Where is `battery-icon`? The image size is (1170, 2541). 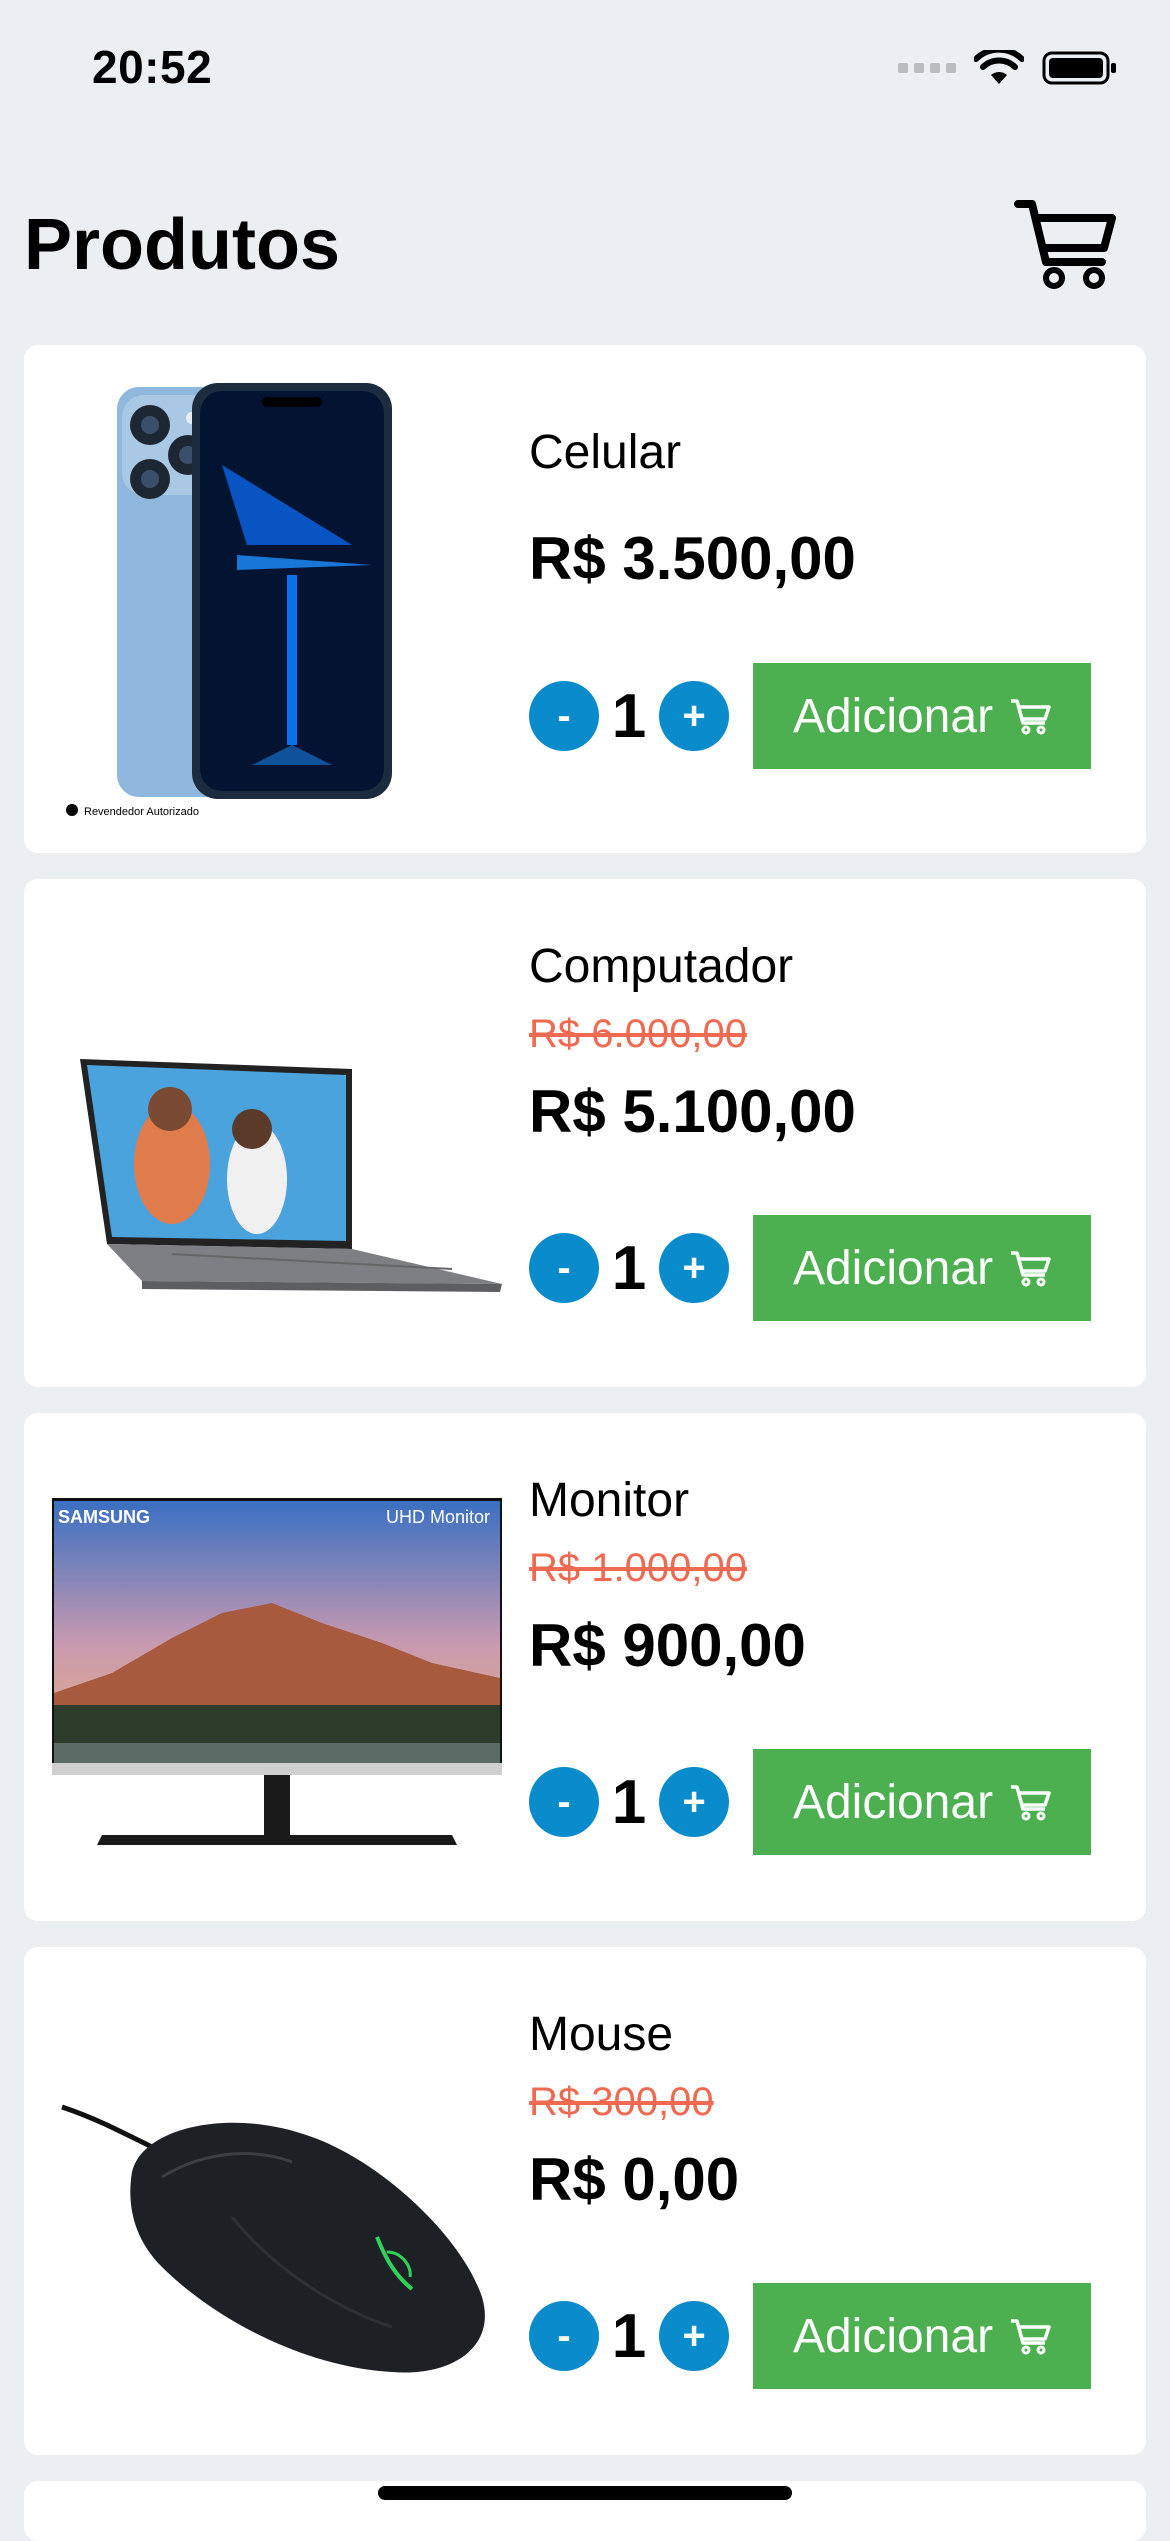 battery-icon is located at coordinates (1079, 68).